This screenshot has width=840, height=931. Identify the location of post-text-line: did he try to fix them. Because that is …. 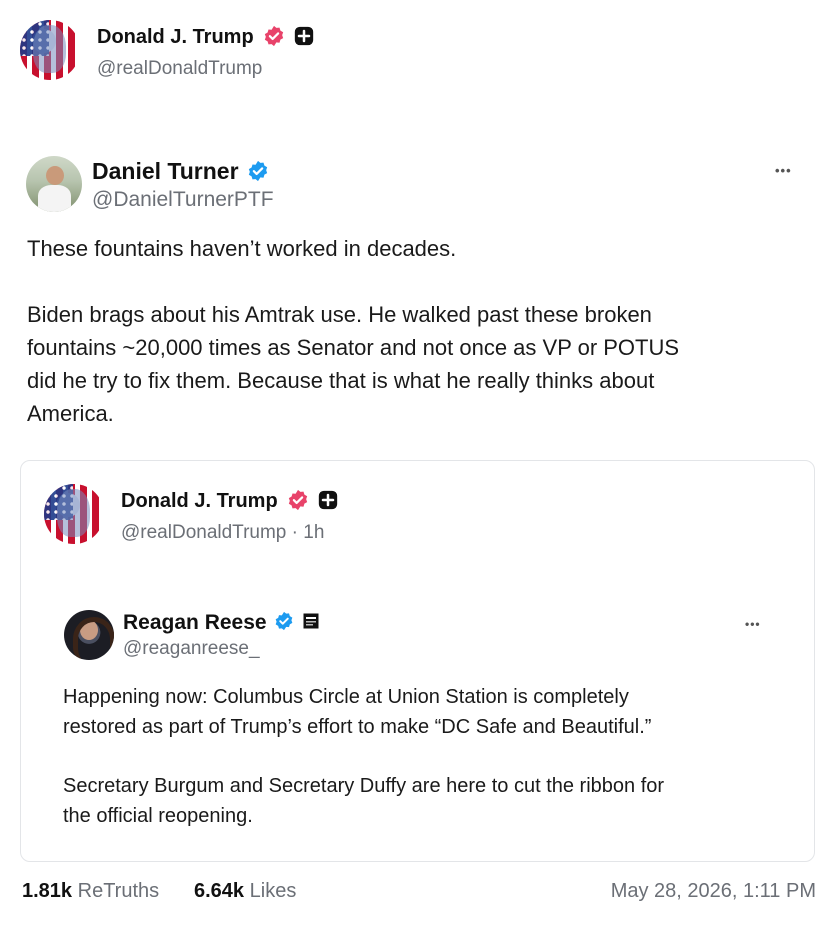
(341, 380).